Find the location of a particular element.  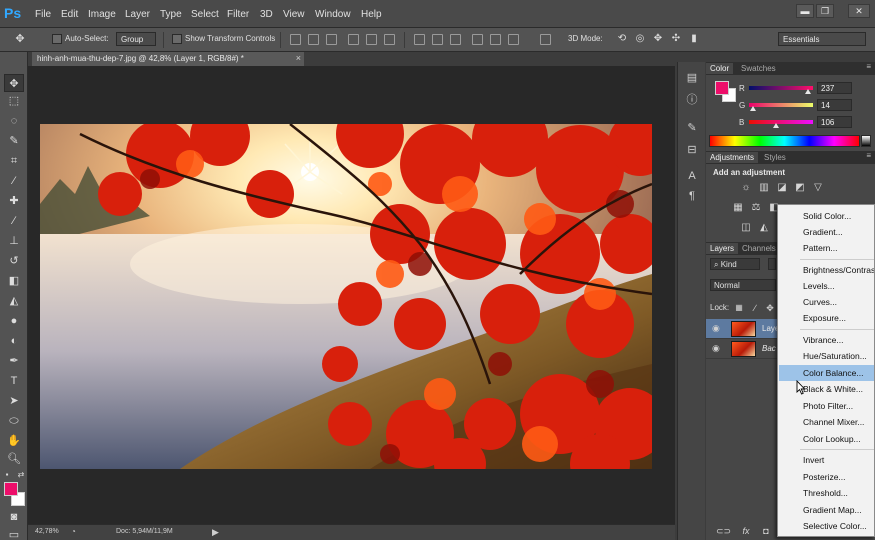

distribute-left-icon is located at coordinates (477, 39).